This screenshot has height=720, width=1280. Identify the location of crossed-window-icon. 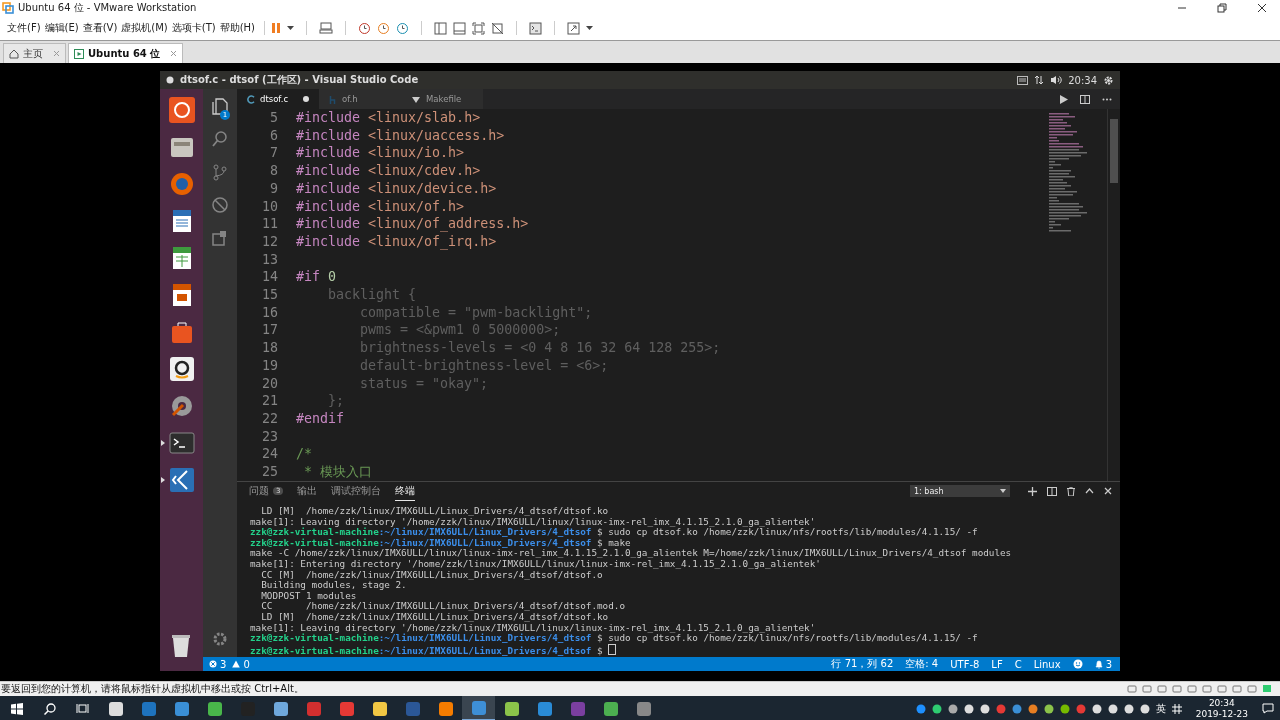
(498, 28).